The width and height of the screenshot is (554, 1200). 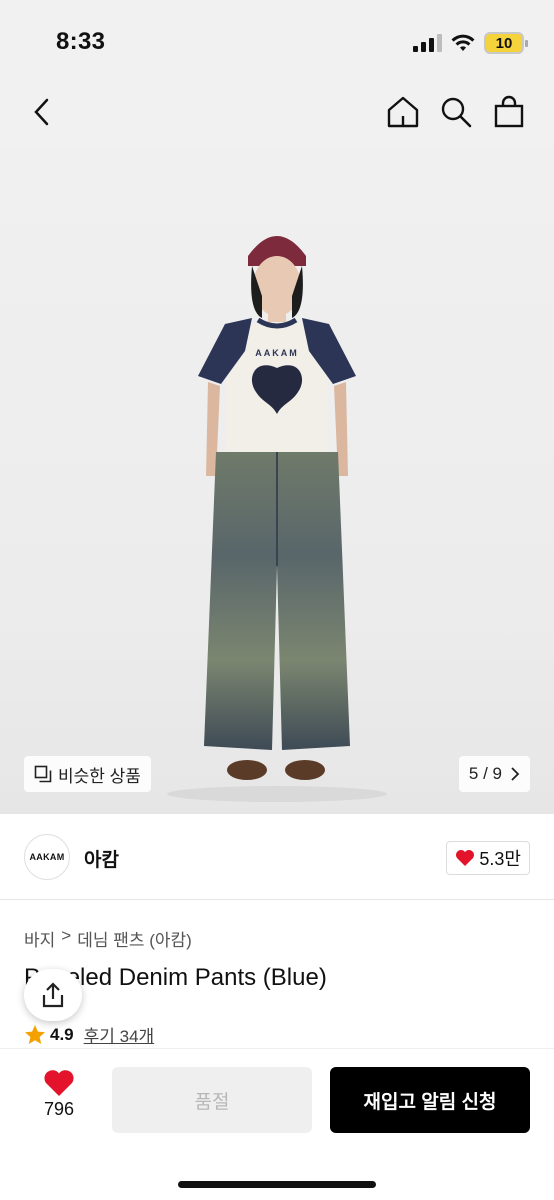 What do you see at coordinates (277, 353) in the screenshot?
I see `shirt-print-text: AAKAM` at bounding box center [277, 353].